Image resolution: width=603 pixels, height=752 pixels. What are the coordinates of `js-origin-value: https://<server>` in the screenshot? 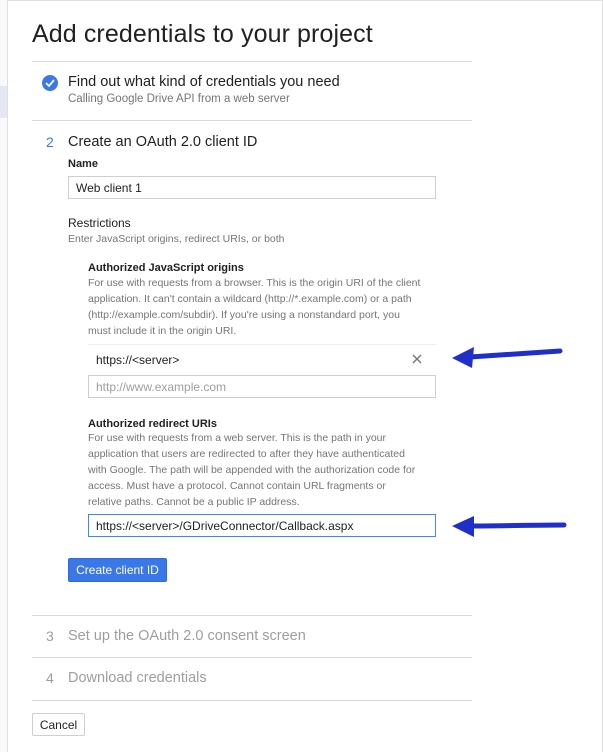 It's located at (138, 360).